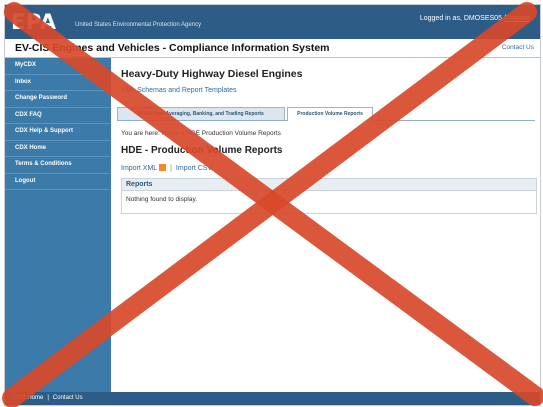  Describe the element at coordinates (58, 182) in the screenshot. I see `sidebar-item-logout: Logout` at that location.